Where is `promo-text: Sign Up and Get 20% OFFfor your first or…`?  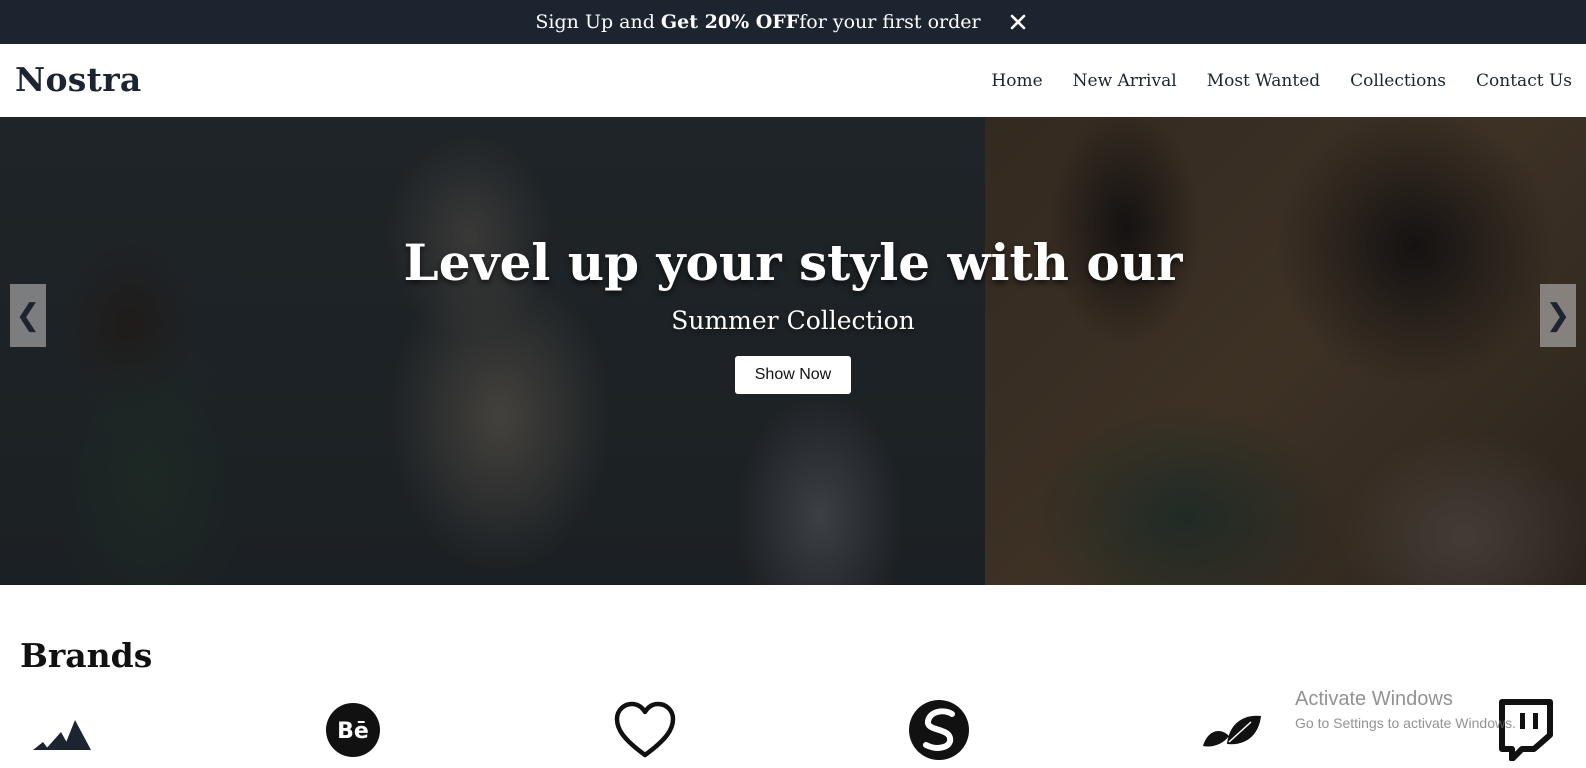
promo-text: Sign Up and Get 20% OFFfor your first or… is located at coordinates (758, 22).